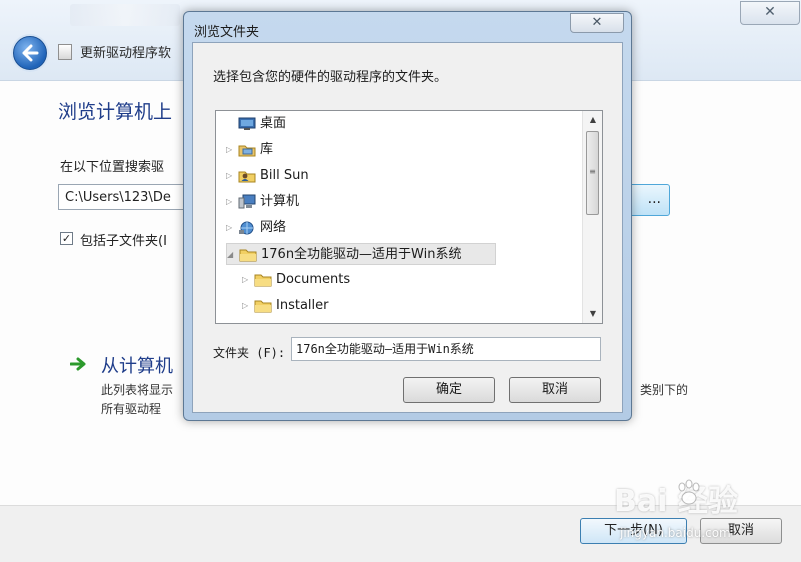 The image size is (801, 562). What do you see at coordinates (131, 409) in the screenshot?
I see `option-description-line2: 所有驱动程` at bounding box center [131, 409].